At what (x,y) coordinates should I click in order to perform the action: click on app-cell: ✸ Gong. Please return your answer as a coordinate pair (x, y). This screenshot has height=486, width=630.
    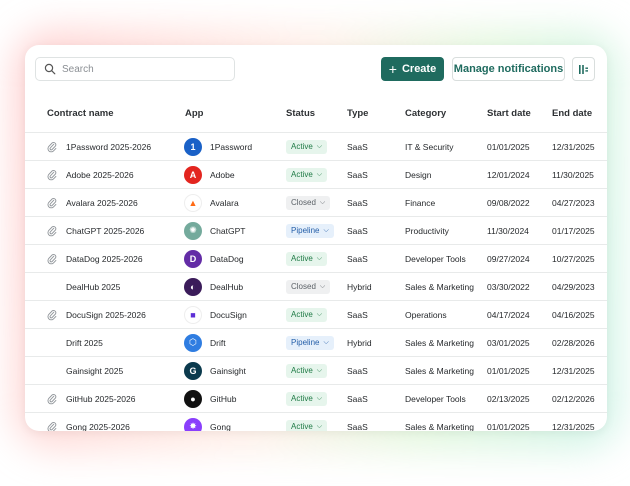
    Looking at the image, I should click on (207, 422).